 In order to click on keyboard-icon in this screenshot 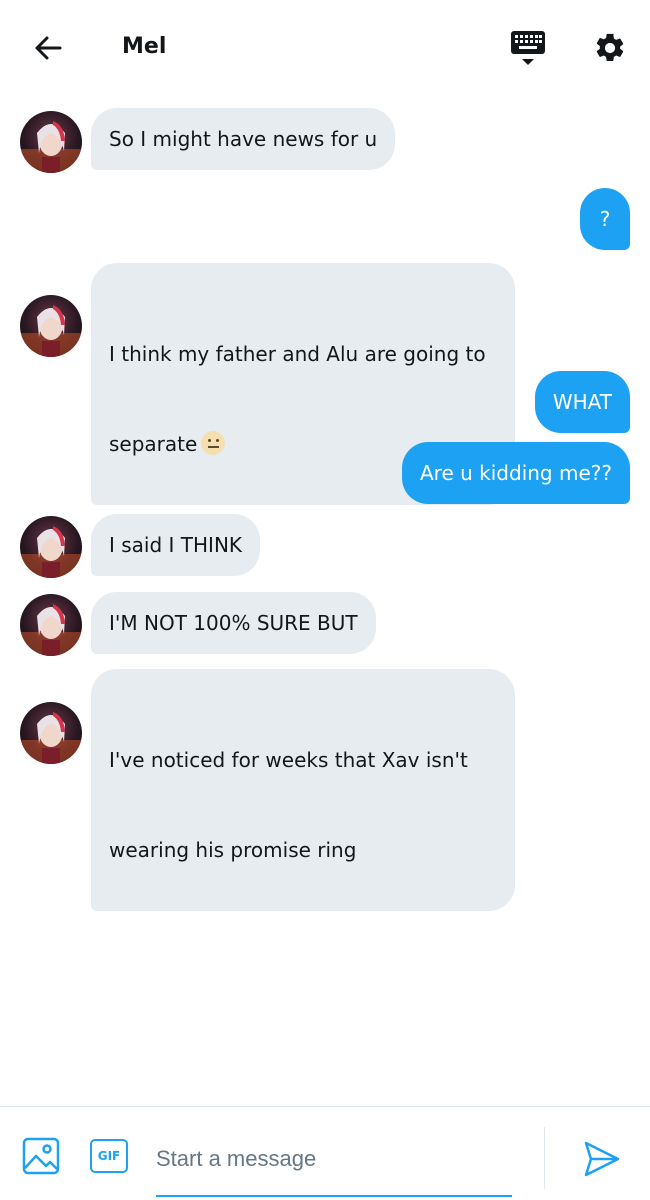, I will do `click(528, 48)`.